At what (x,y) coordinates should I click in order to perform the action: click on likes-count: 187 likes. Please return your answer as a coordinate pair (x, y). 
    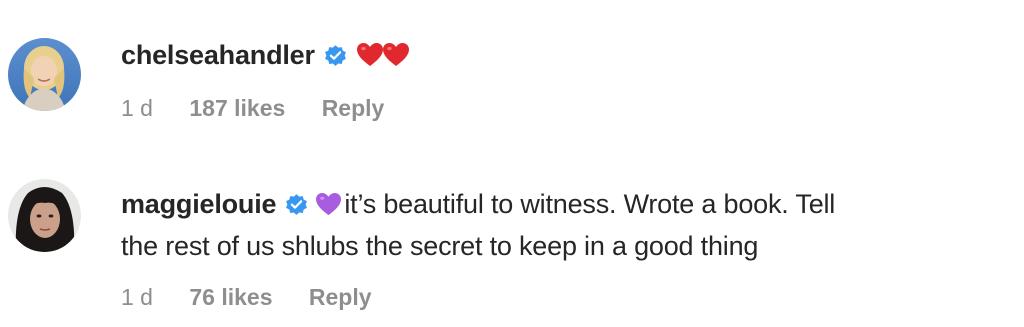
    Looking at the image, I should click on (237, 108).